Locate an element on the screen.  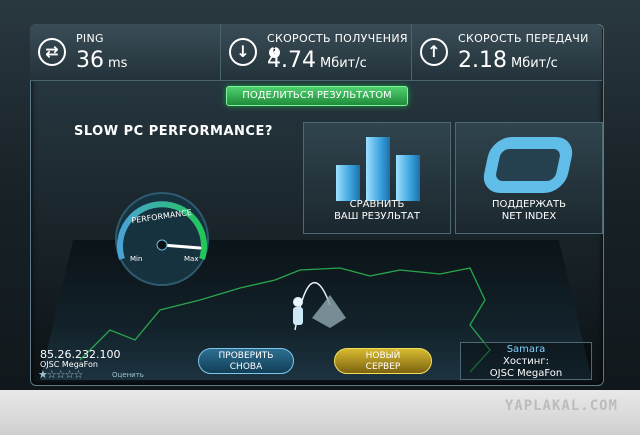
download-stat: ↓ СКОРОСТЬ ПОЛУЧЕНИЯi 4.74 Мбит/с is located at coordinates (316, 52).